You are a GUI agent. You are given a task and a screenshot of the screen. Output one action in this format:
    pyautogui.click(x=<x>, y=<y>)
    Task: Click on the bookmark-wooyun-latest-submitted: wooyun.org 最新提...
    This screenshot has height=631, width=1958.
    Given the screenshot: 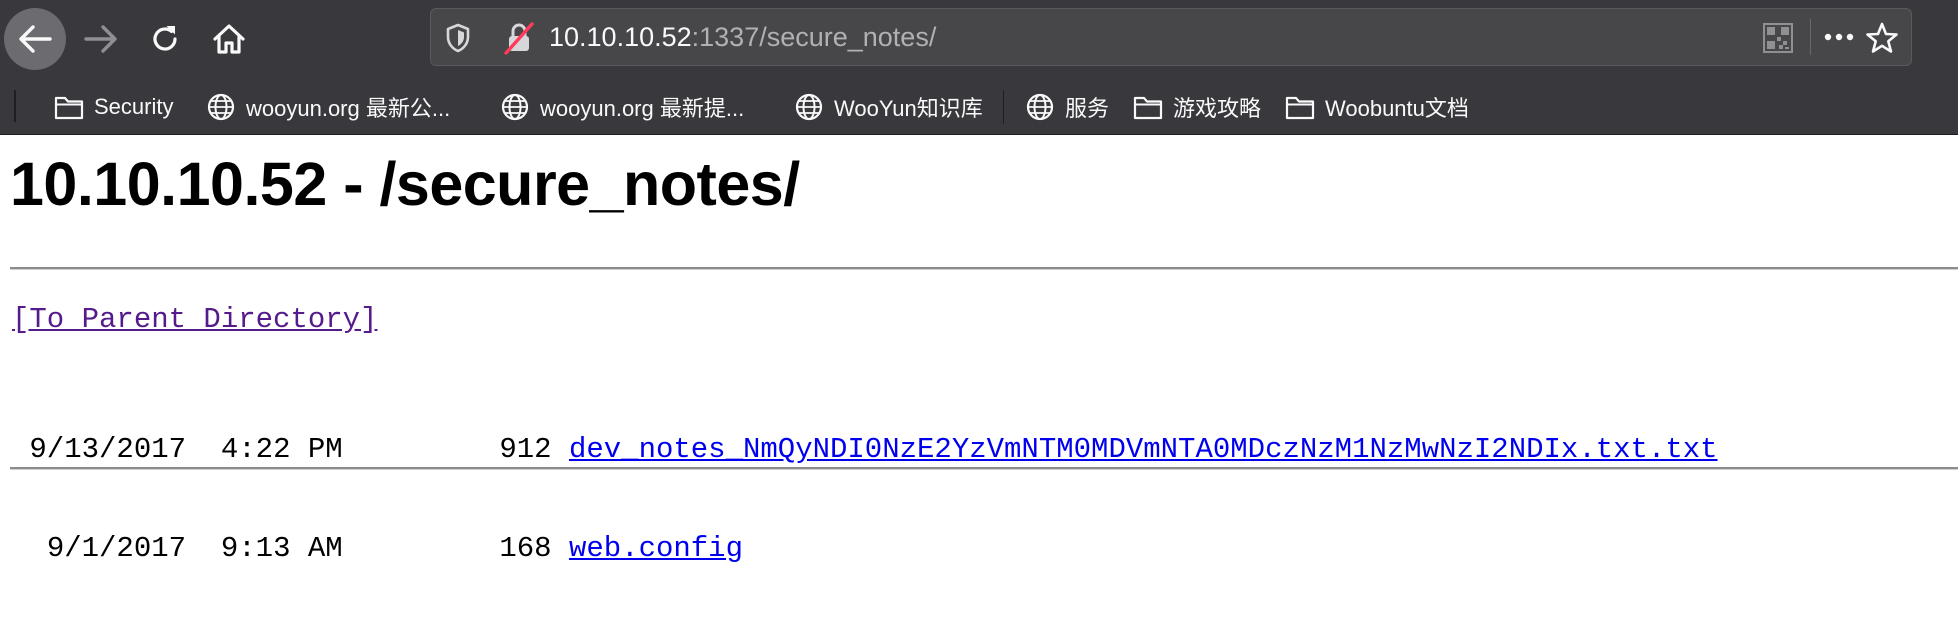 What is the action you would take?
    pyautogui.click(x=622, y=107)
    